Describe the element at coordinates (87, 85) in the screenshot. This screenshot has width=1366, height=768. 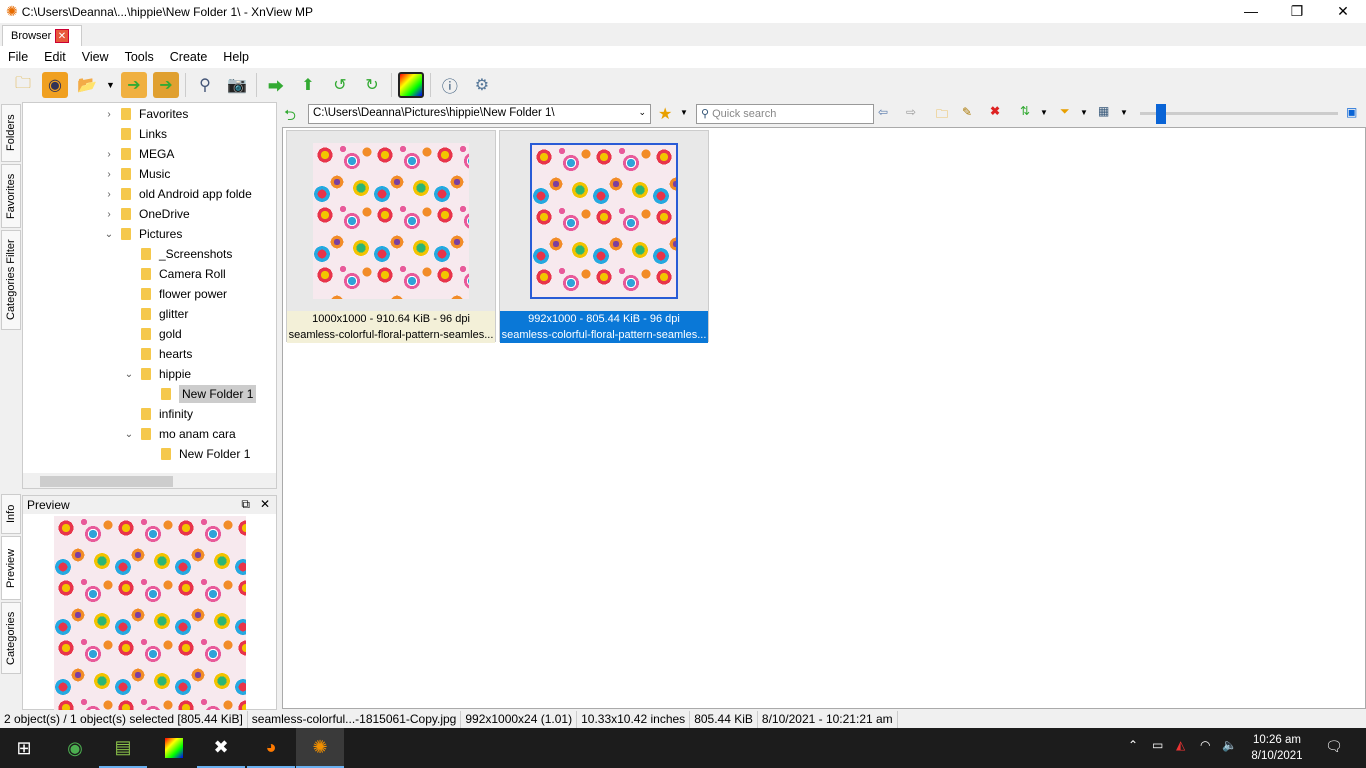
I see `open-folder-icon: 📂` at that location.